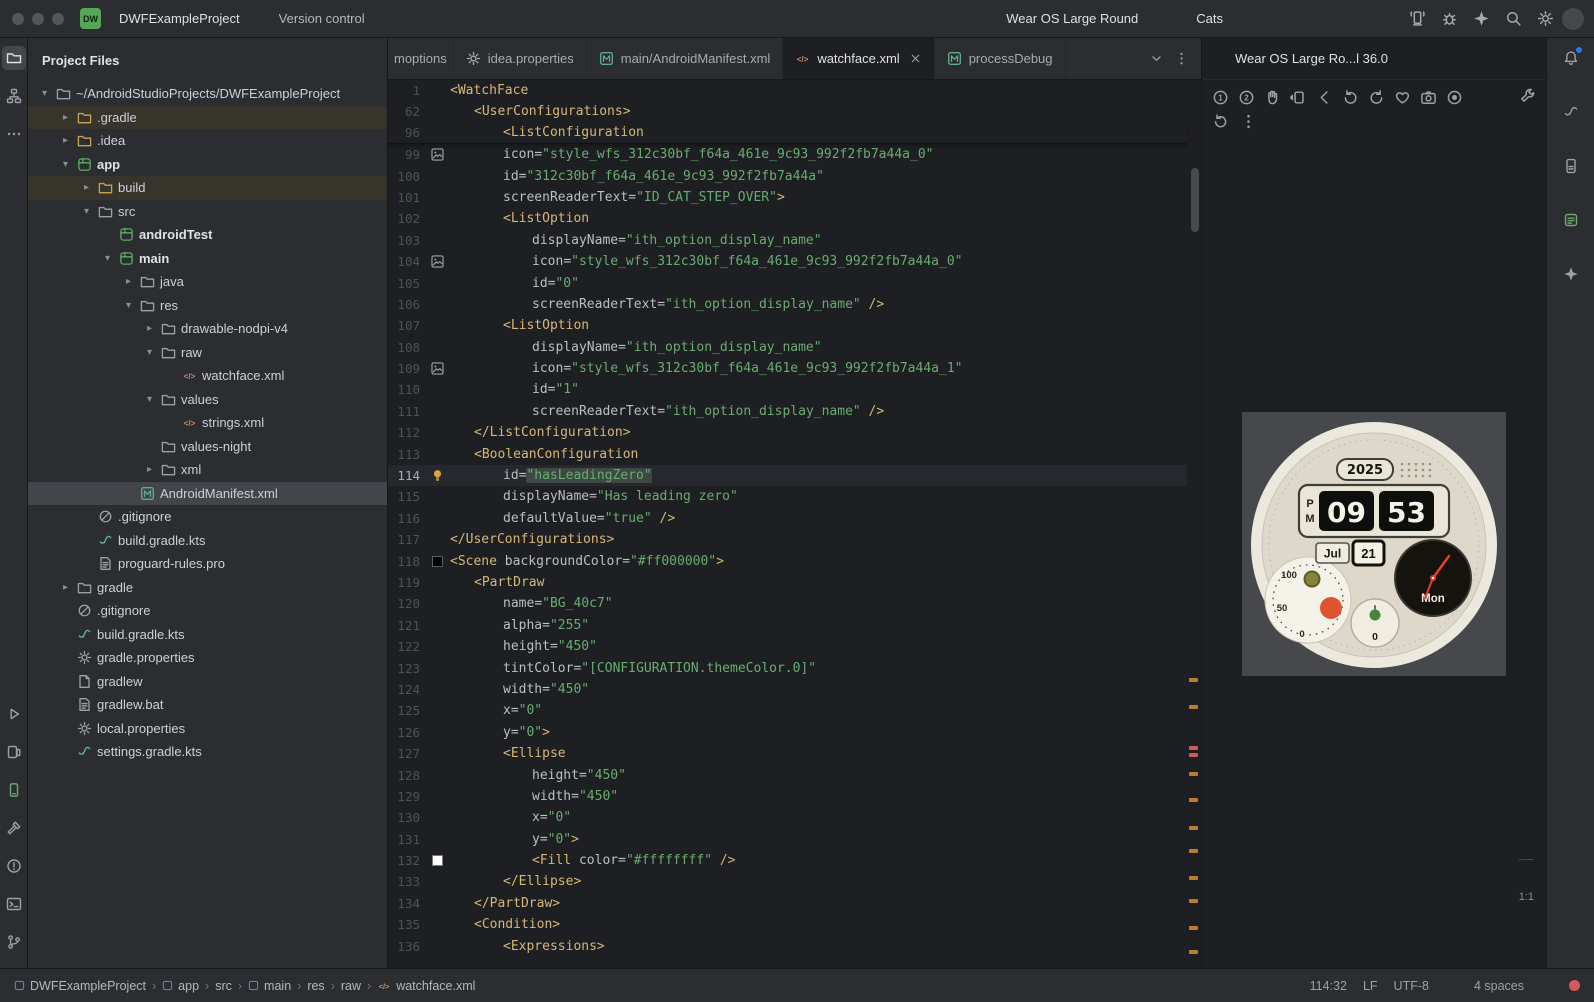  What do you see at coordinates (787, 389) in the screenshot?
I see `code-line: 110 id="1"` at bounding box center [787, 389].